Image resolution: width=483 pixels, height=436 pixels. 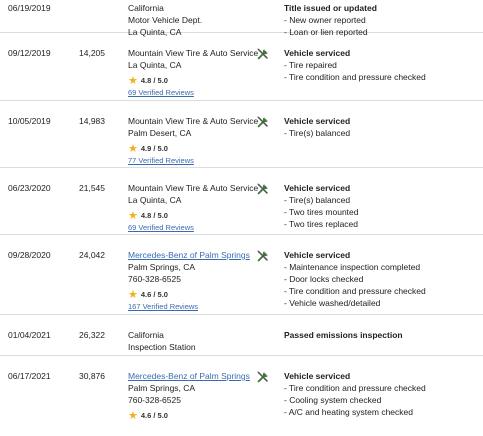 I want to click on record-mileage: 14,983, so click(x=92, y=121).